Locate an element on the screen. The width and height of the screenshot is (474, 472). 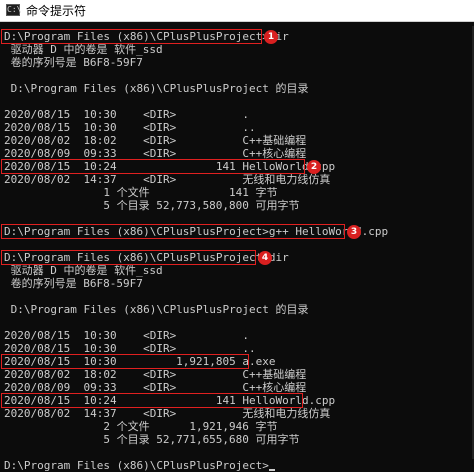
text-cursor is located at coordinates (271, 470).